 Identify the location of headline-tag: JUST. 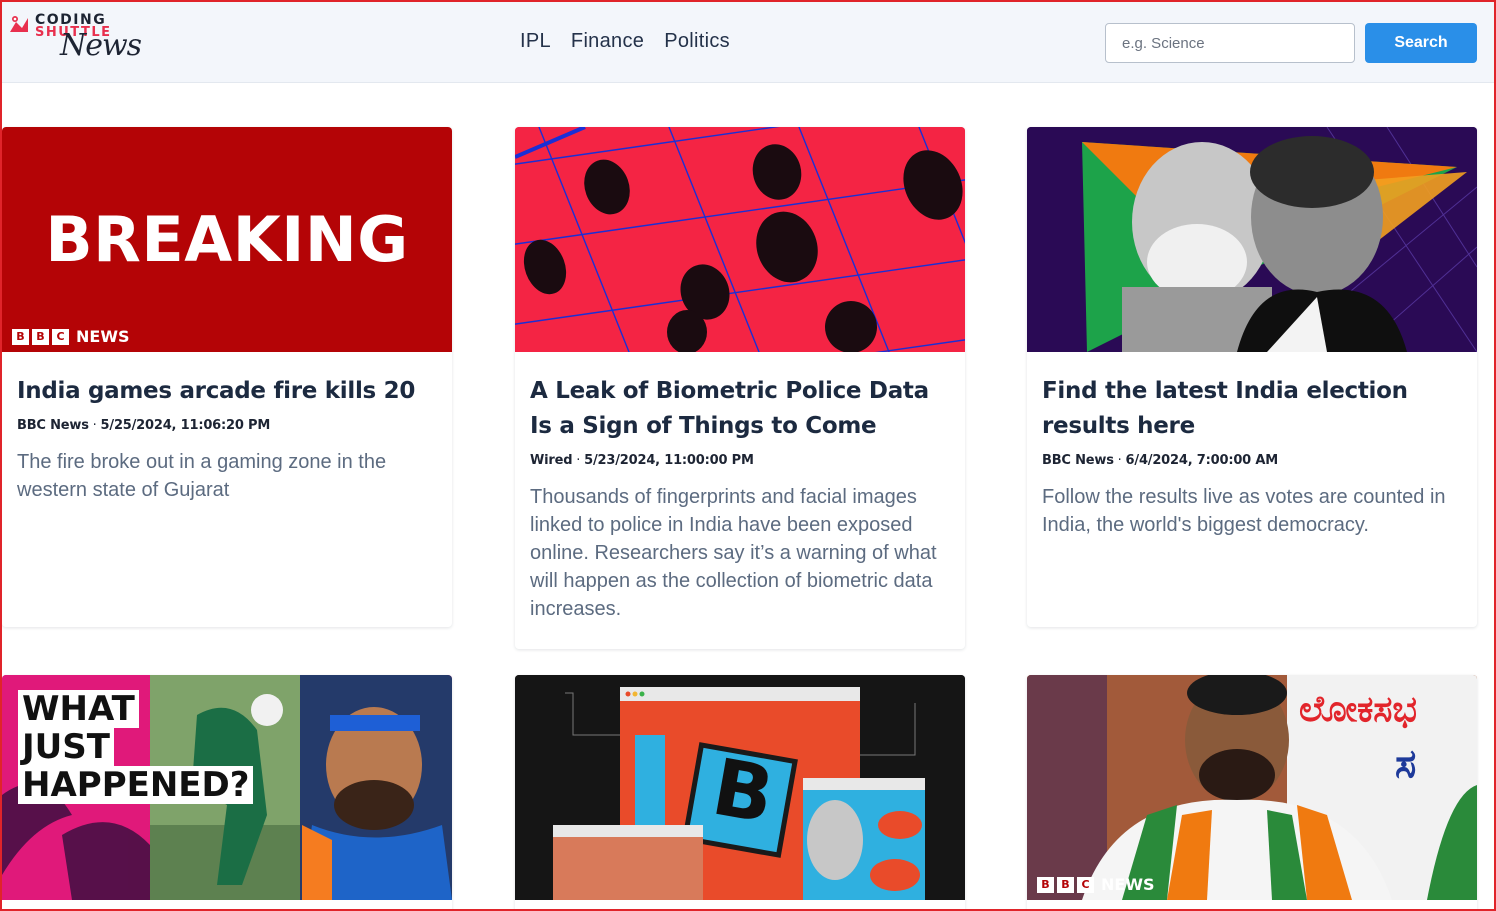
(66, 747).